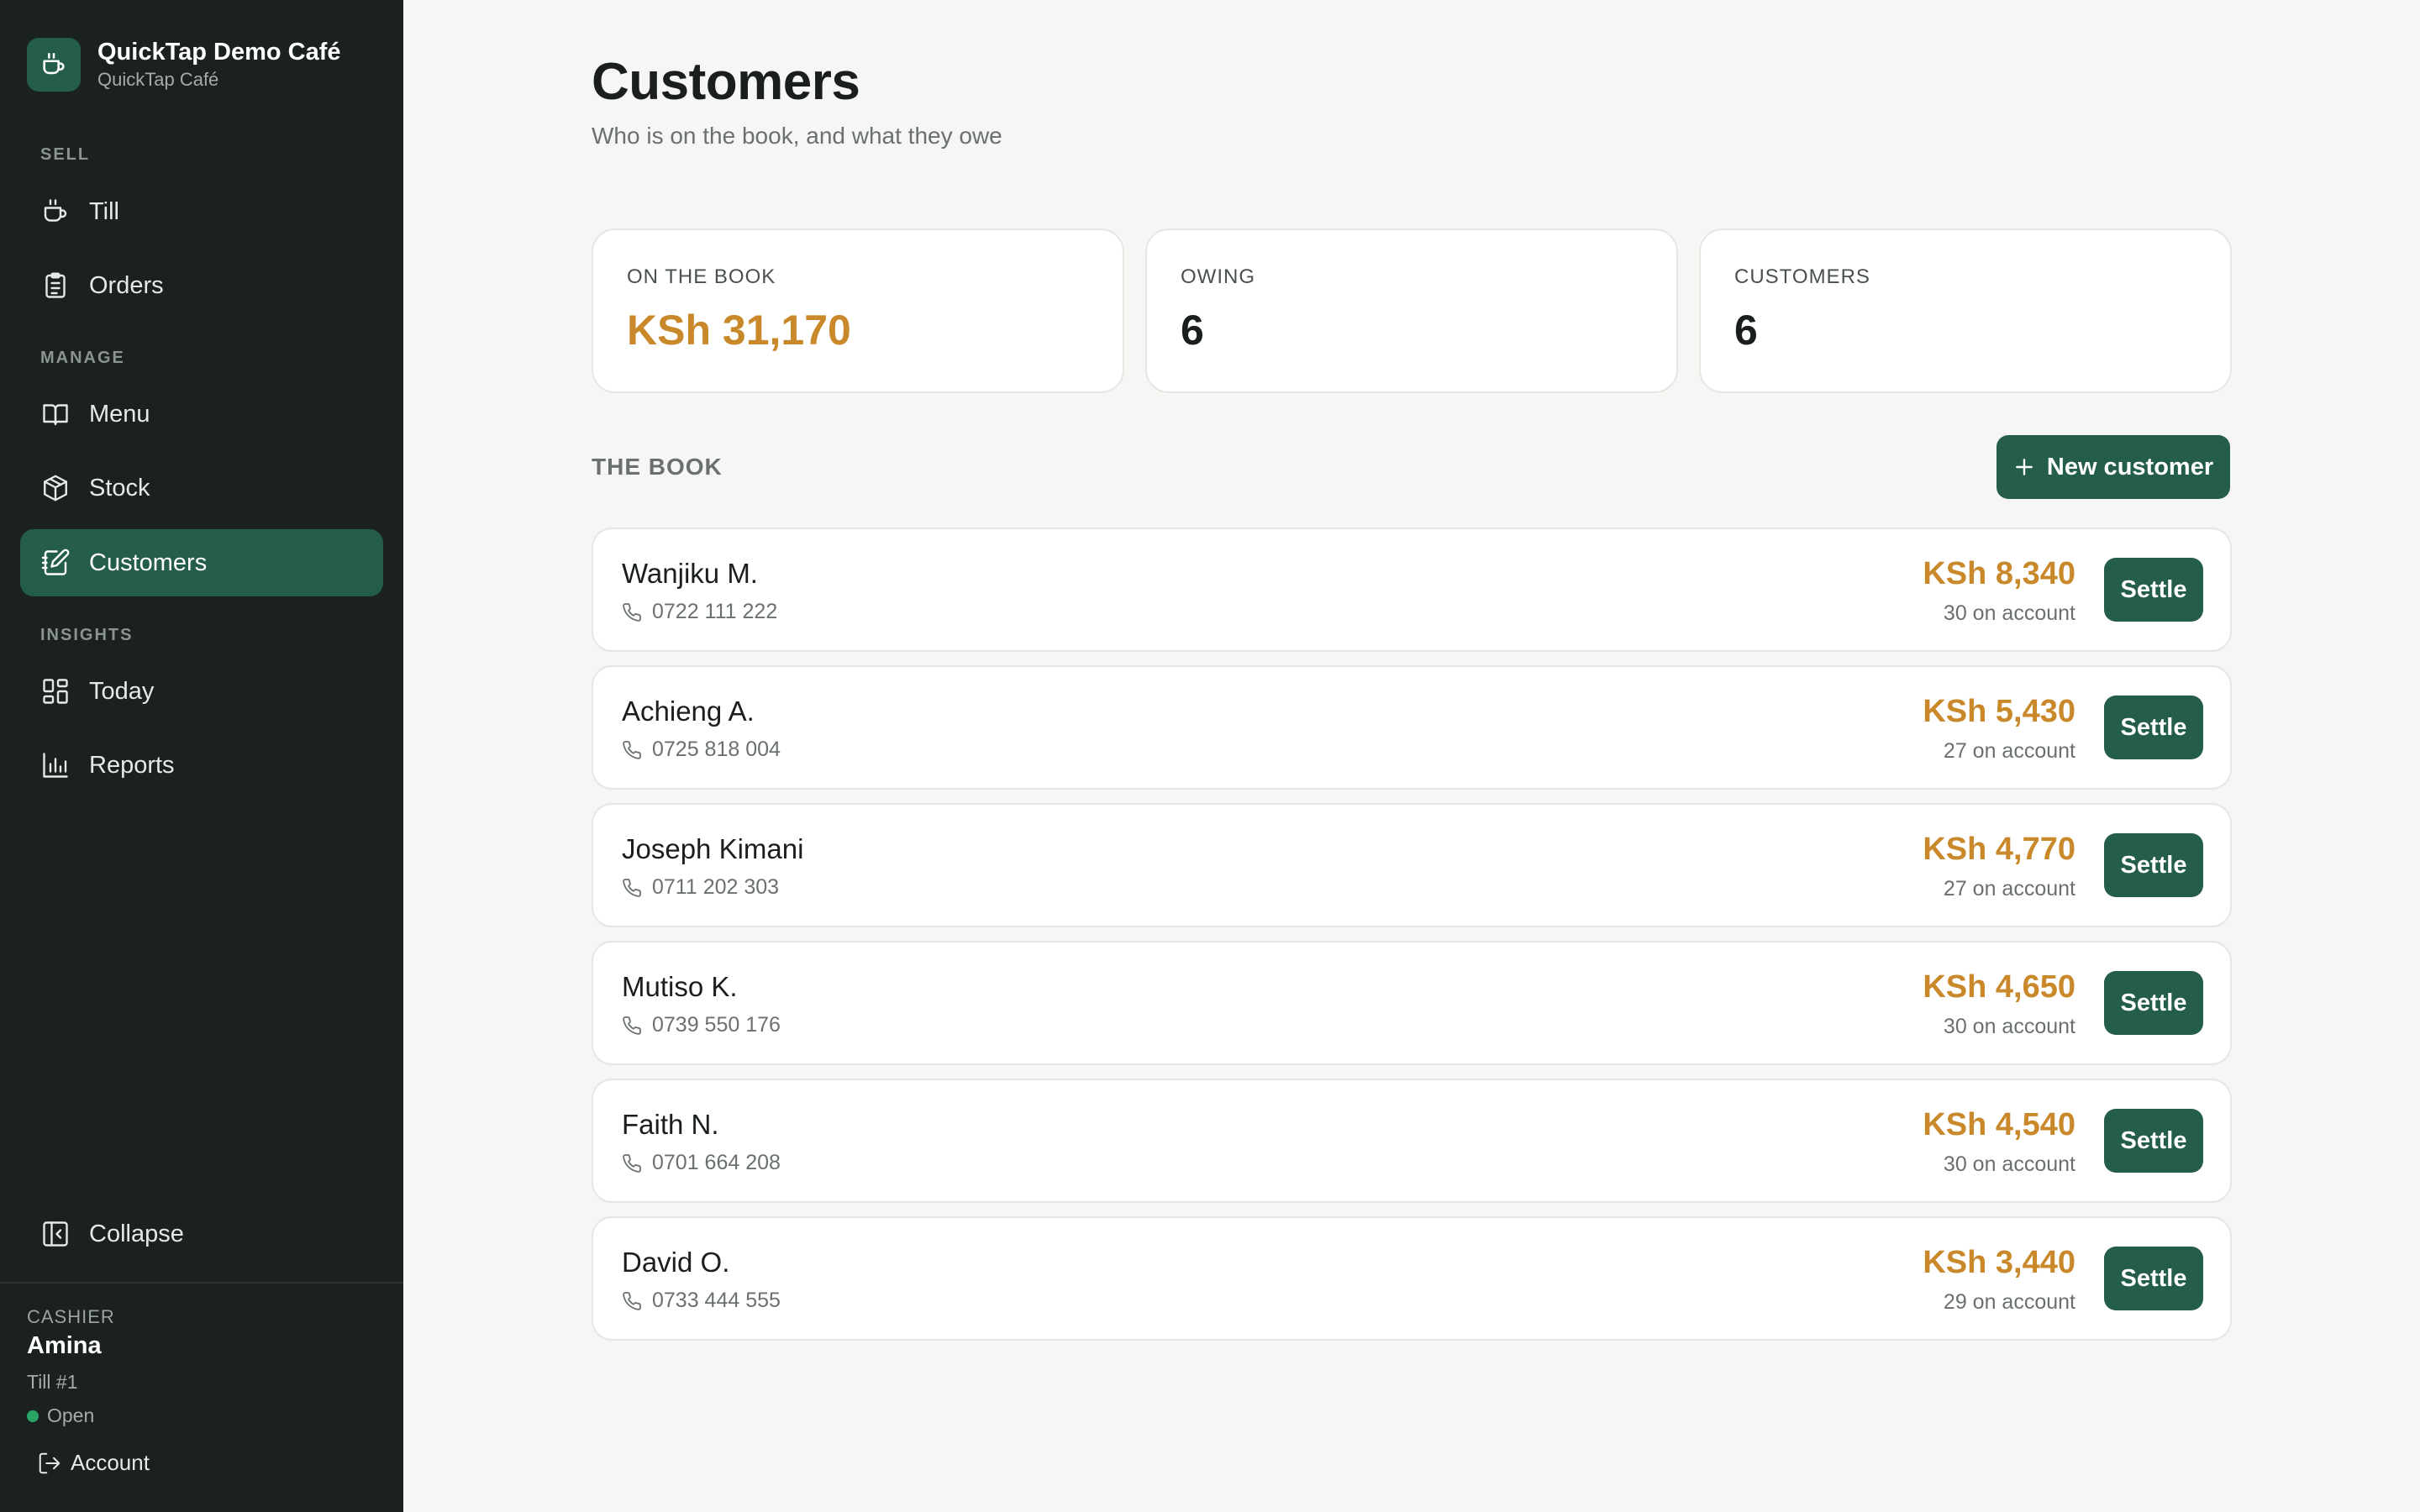  I want to click on brand: QuickTap Demo Café QuickTap Café, so click(184, 64).